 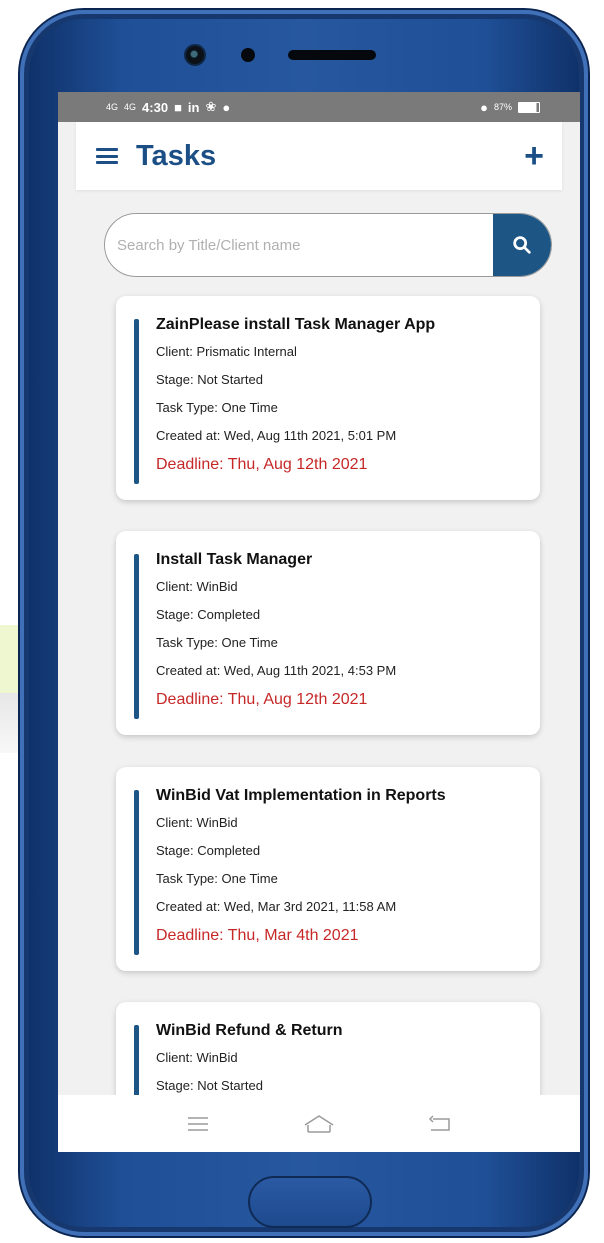 What do you see at coordinates (502, 107) in the screenshot?
I see `battery-percent: 87%` at bounding box center [502, 107].